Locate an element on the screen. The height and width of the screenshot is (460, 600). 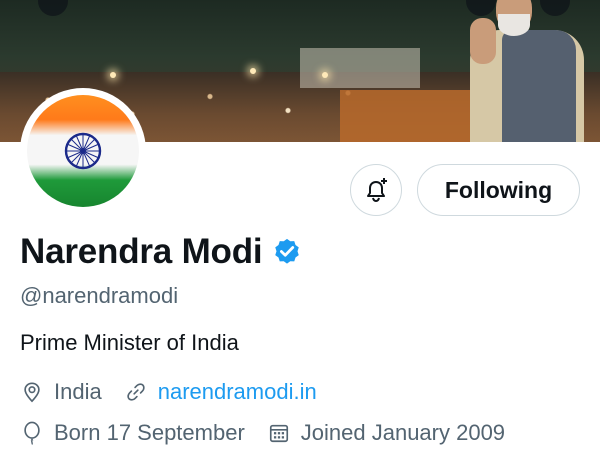
profile-meta-row: Born 17 September Joined January 2009 is located at coordinates (262, 433).